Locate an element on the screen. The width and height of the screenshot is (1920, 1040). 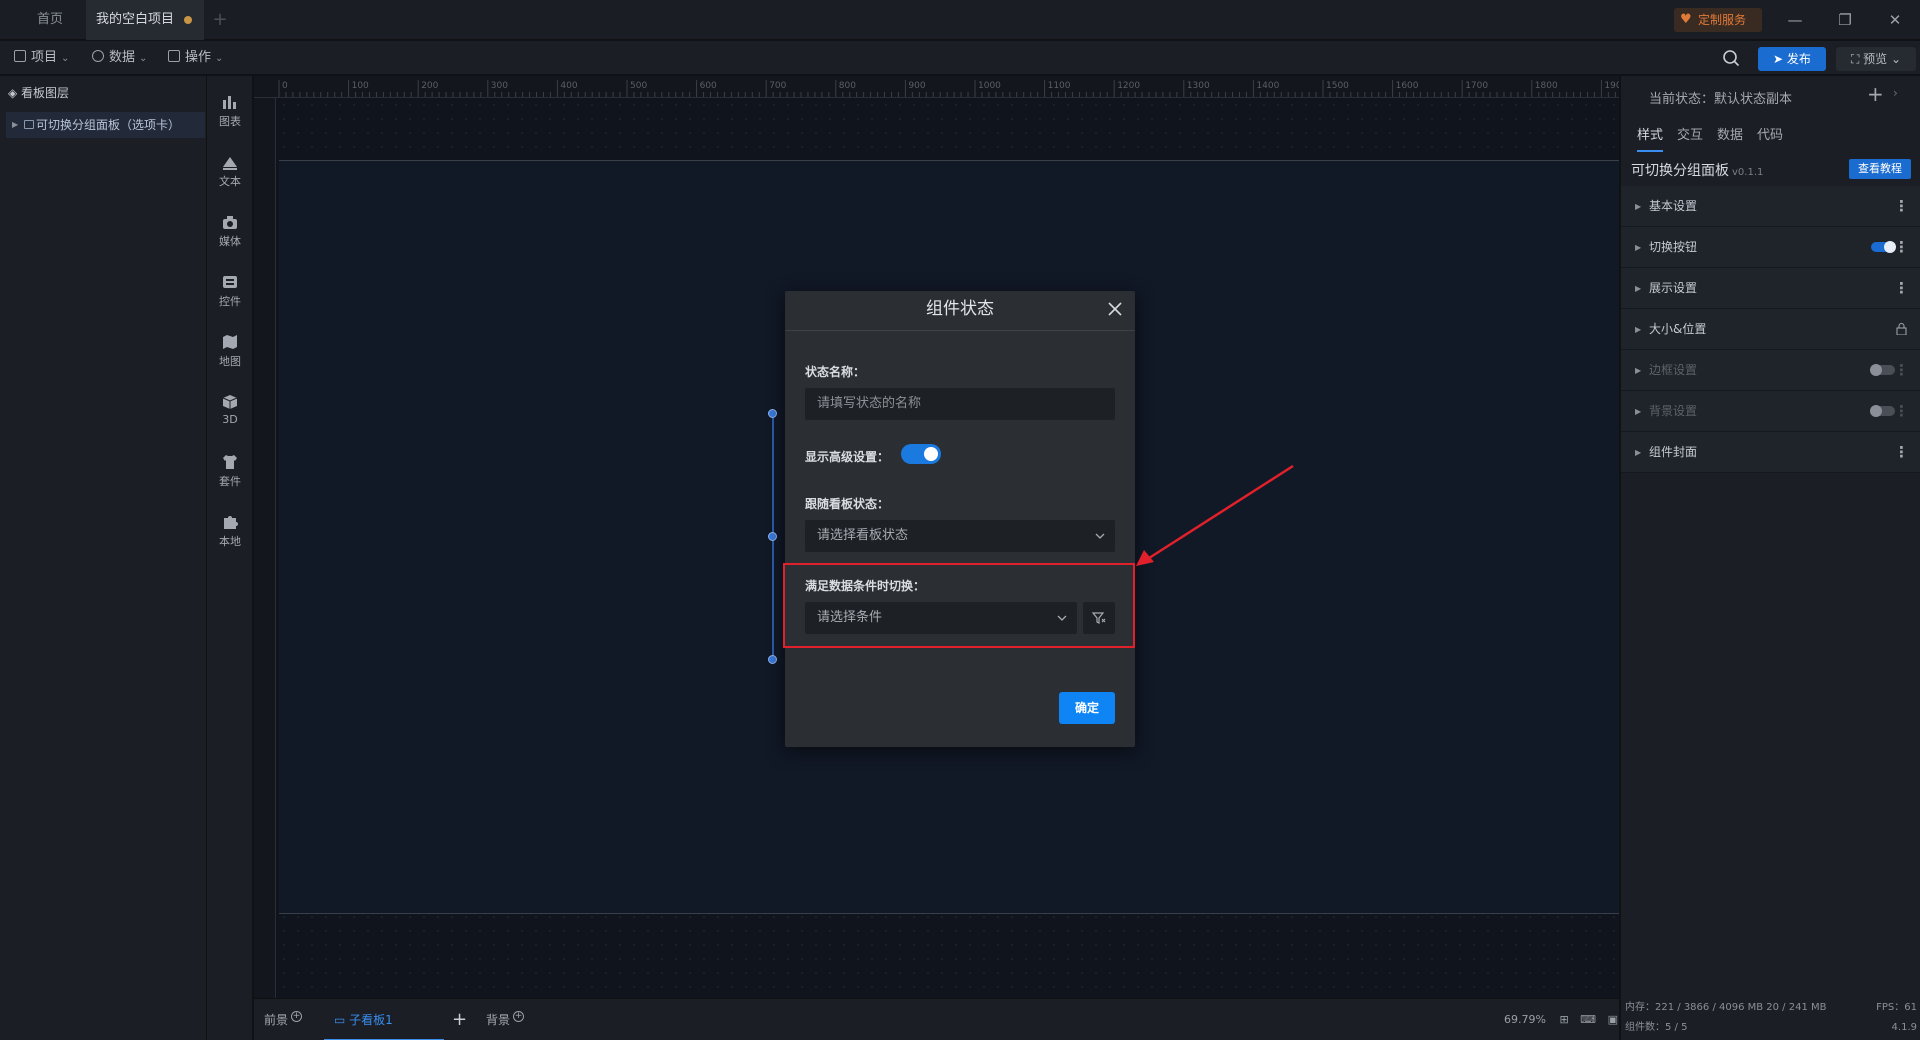
section-label: 组件封面 is located at coordinates (1673, 452).